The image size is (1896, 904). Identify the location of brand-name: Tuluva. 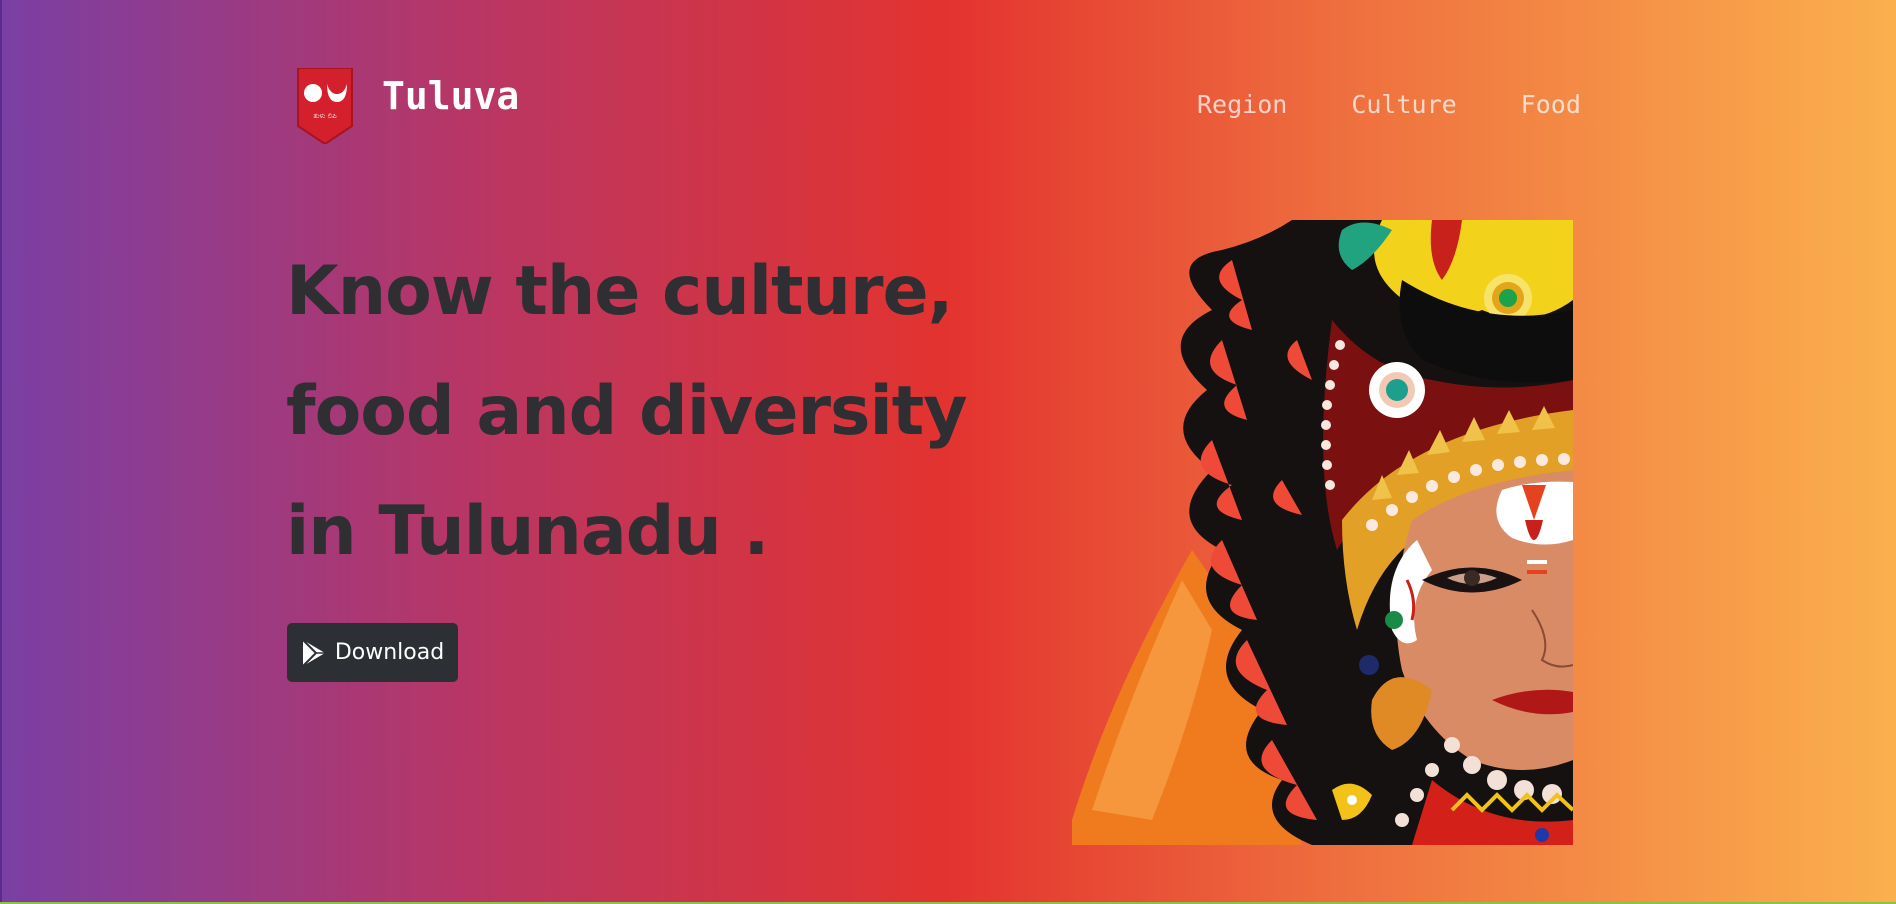
(450, 96).